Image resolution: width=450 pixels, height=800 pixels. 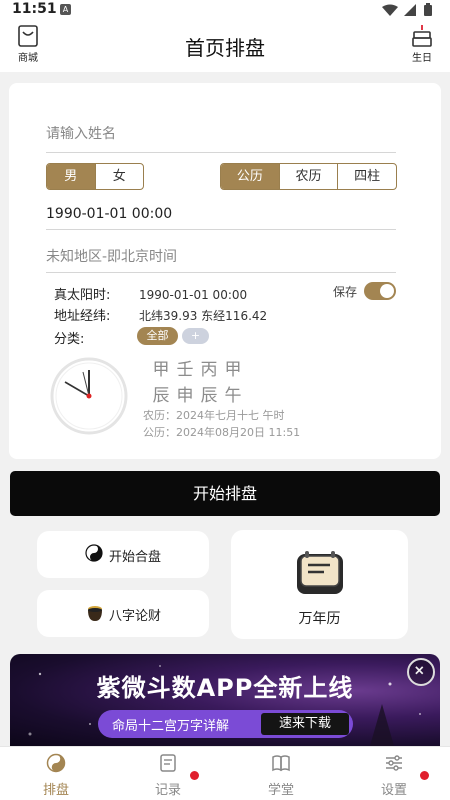 What do you see at coordinates (55, 790) in the screenshot?
I see `tab-paipan-label: 排盘` at bounding box center [55, 790].